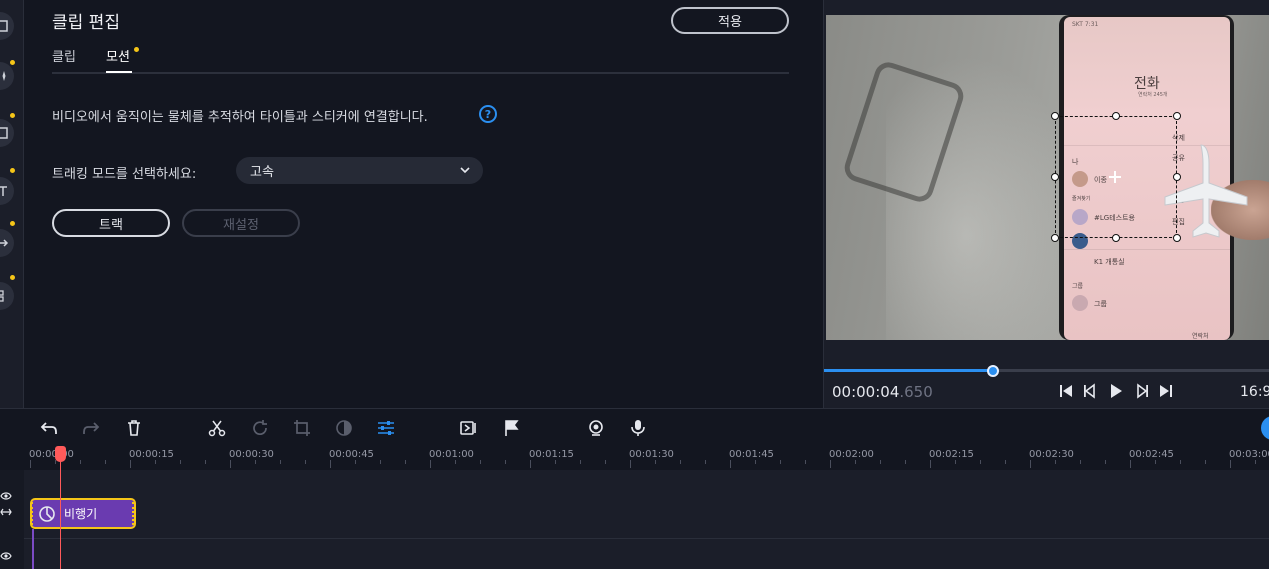 The height and width of the screenshot is (569, 1269). Describe the element at coordinates (1116, 391) in the screenshot. I see `play-icon` at that location.